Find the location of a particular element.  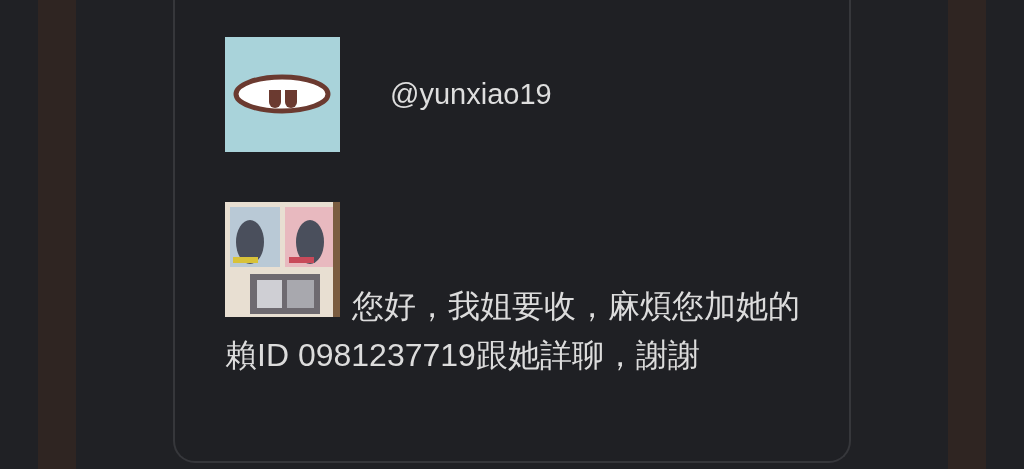

username: @yunxiao19 is located at coordinates (471, 94).